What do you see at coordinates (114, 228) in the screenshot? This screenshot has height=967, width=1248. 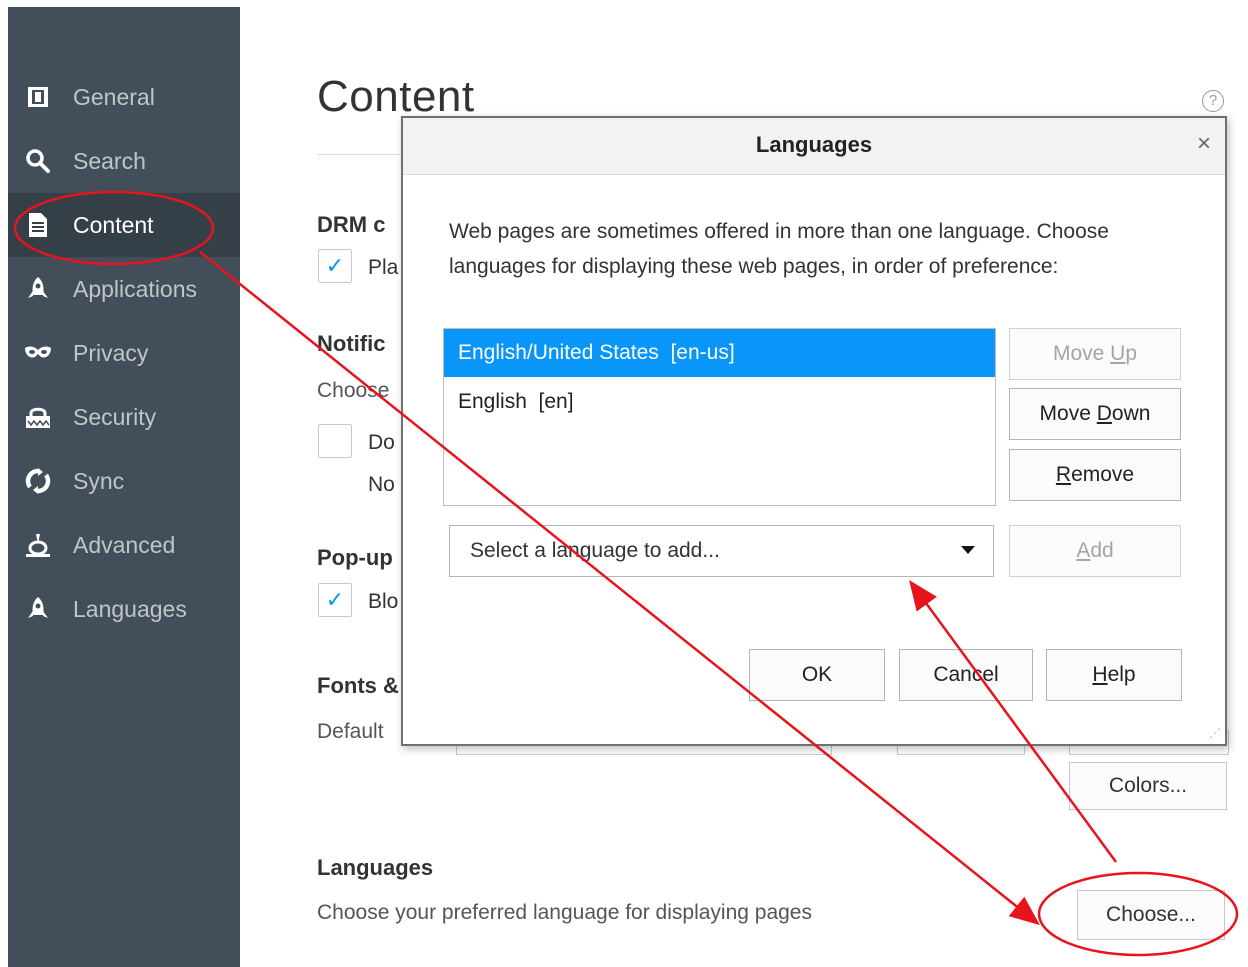 I see `content-highlight-ellipse` at bounding box center [114, 228].